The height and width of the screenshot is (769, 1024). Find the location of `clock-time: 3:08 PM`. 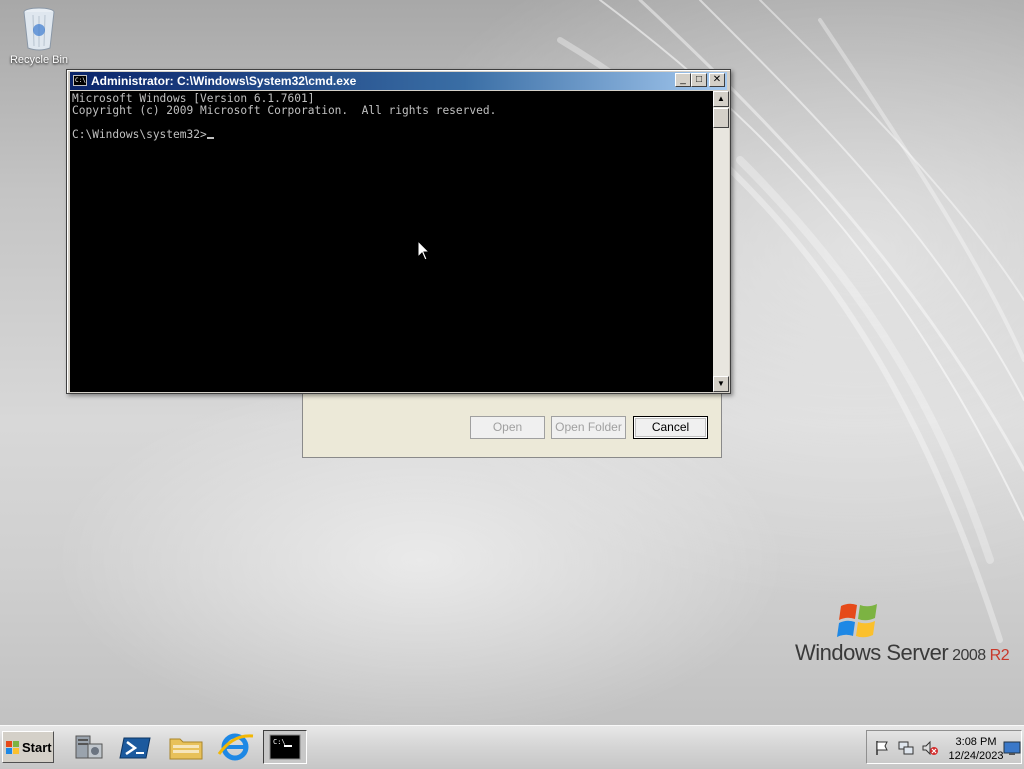

clock-time: 3:08 PM is located at coordinates (976, 742).